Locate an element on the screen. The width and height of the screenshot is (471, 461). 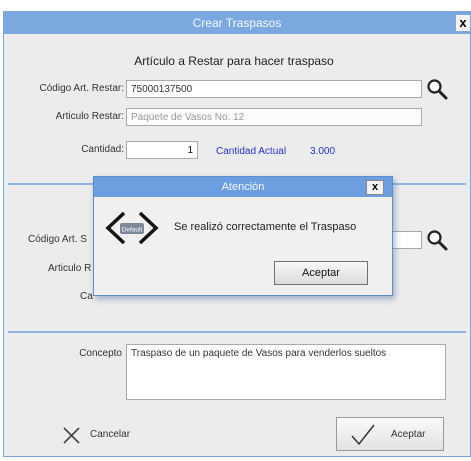
restar-heading: Artículo a Restar para hacer traspaso is located at coordinates (234, 61).